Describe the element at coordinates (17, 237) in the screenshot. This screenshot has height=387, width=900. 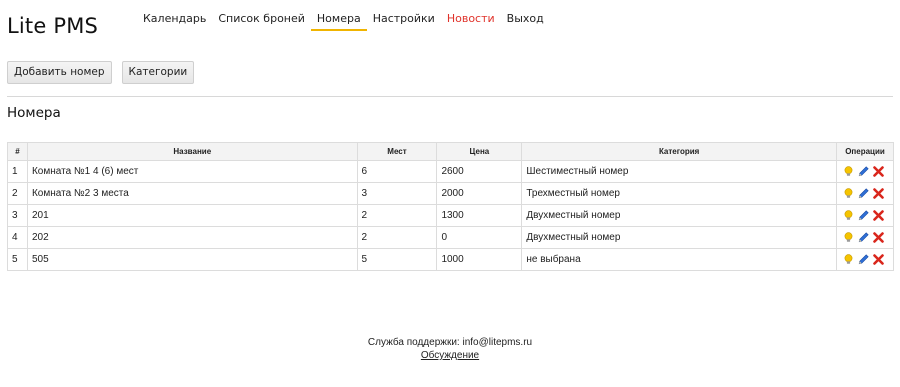
I see `cell-num: 4` at that location.